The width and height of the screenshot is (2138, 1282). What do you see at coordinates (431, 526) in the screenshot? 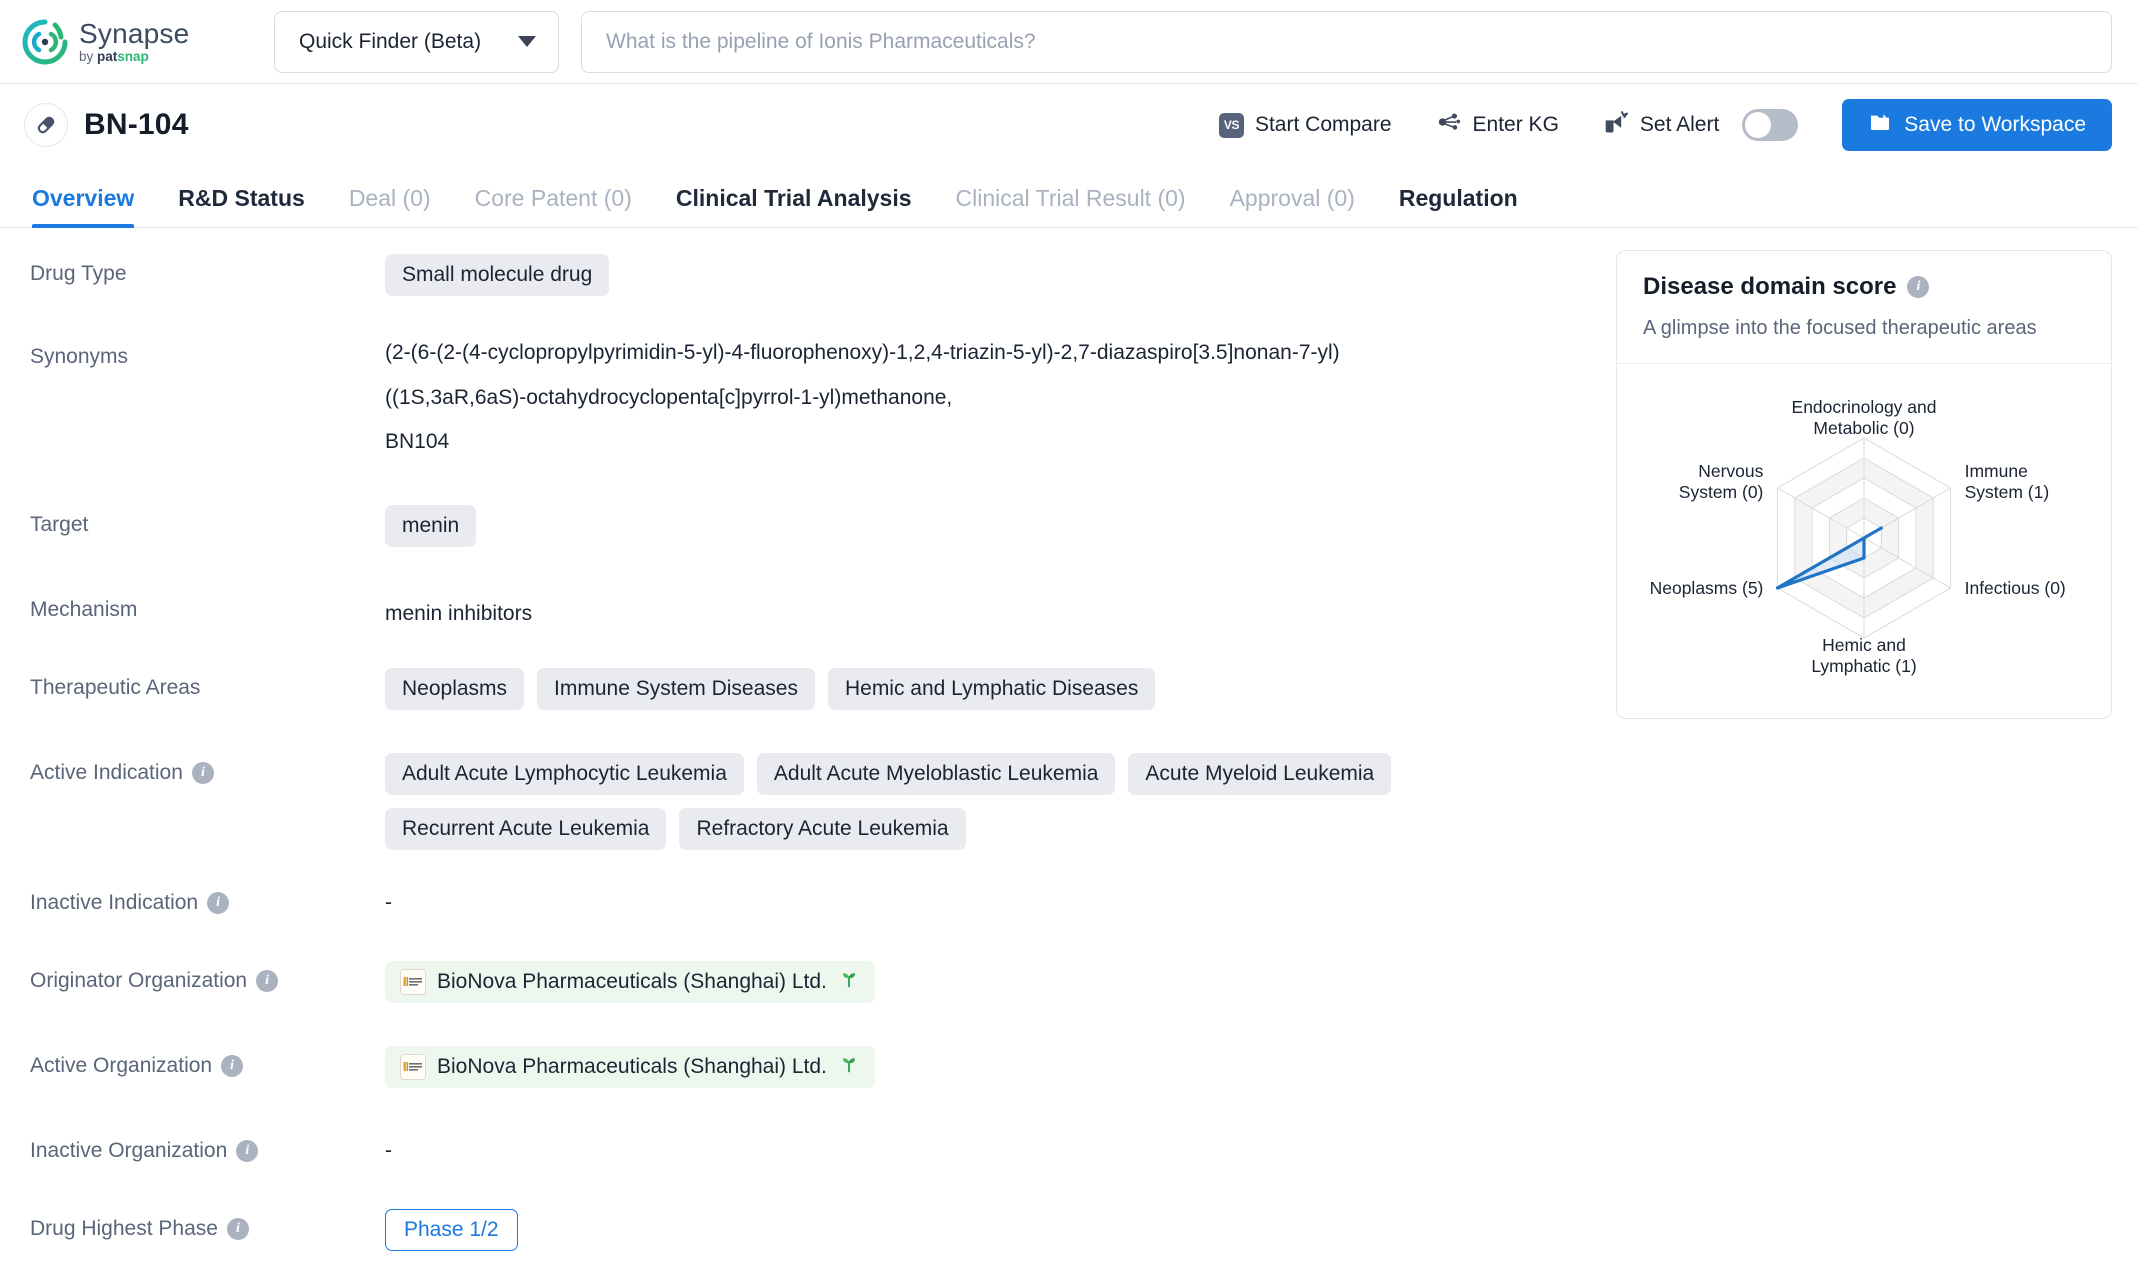
I see `chip: menin` at bounding box center [431, 526].